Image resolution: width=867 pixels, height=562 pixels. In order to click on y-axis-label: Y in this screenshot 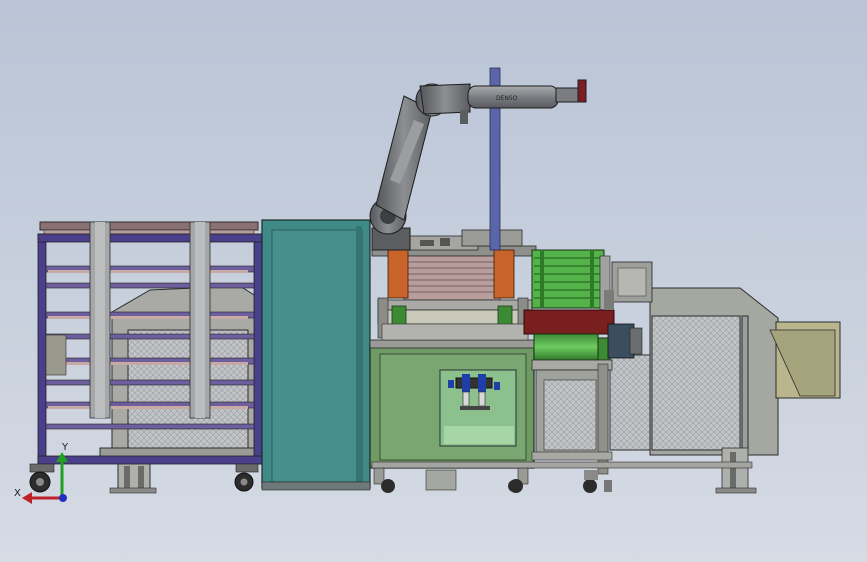, I will do `click(65, 447)`.